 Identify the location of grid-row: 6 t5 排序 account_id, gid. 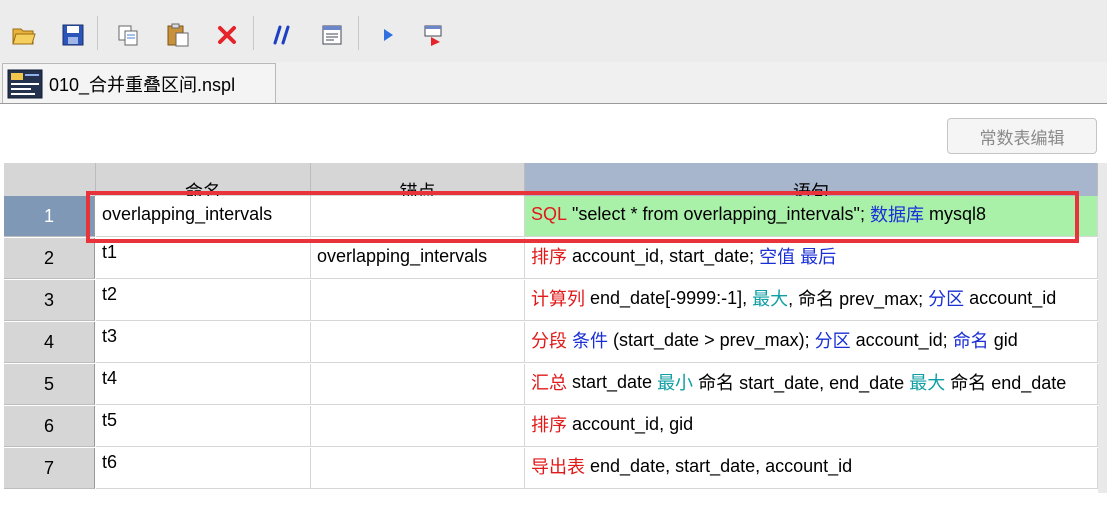
(551, 426).